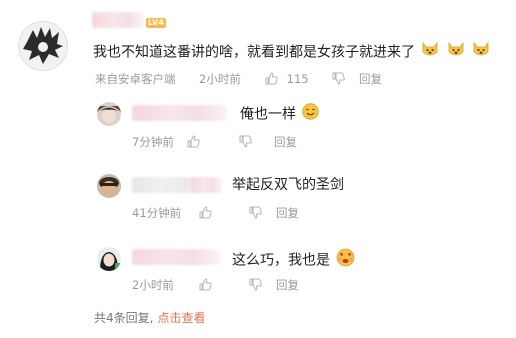  I want to click on reply-text-row: 举起反双飞的圣剑, so click(288, 185).